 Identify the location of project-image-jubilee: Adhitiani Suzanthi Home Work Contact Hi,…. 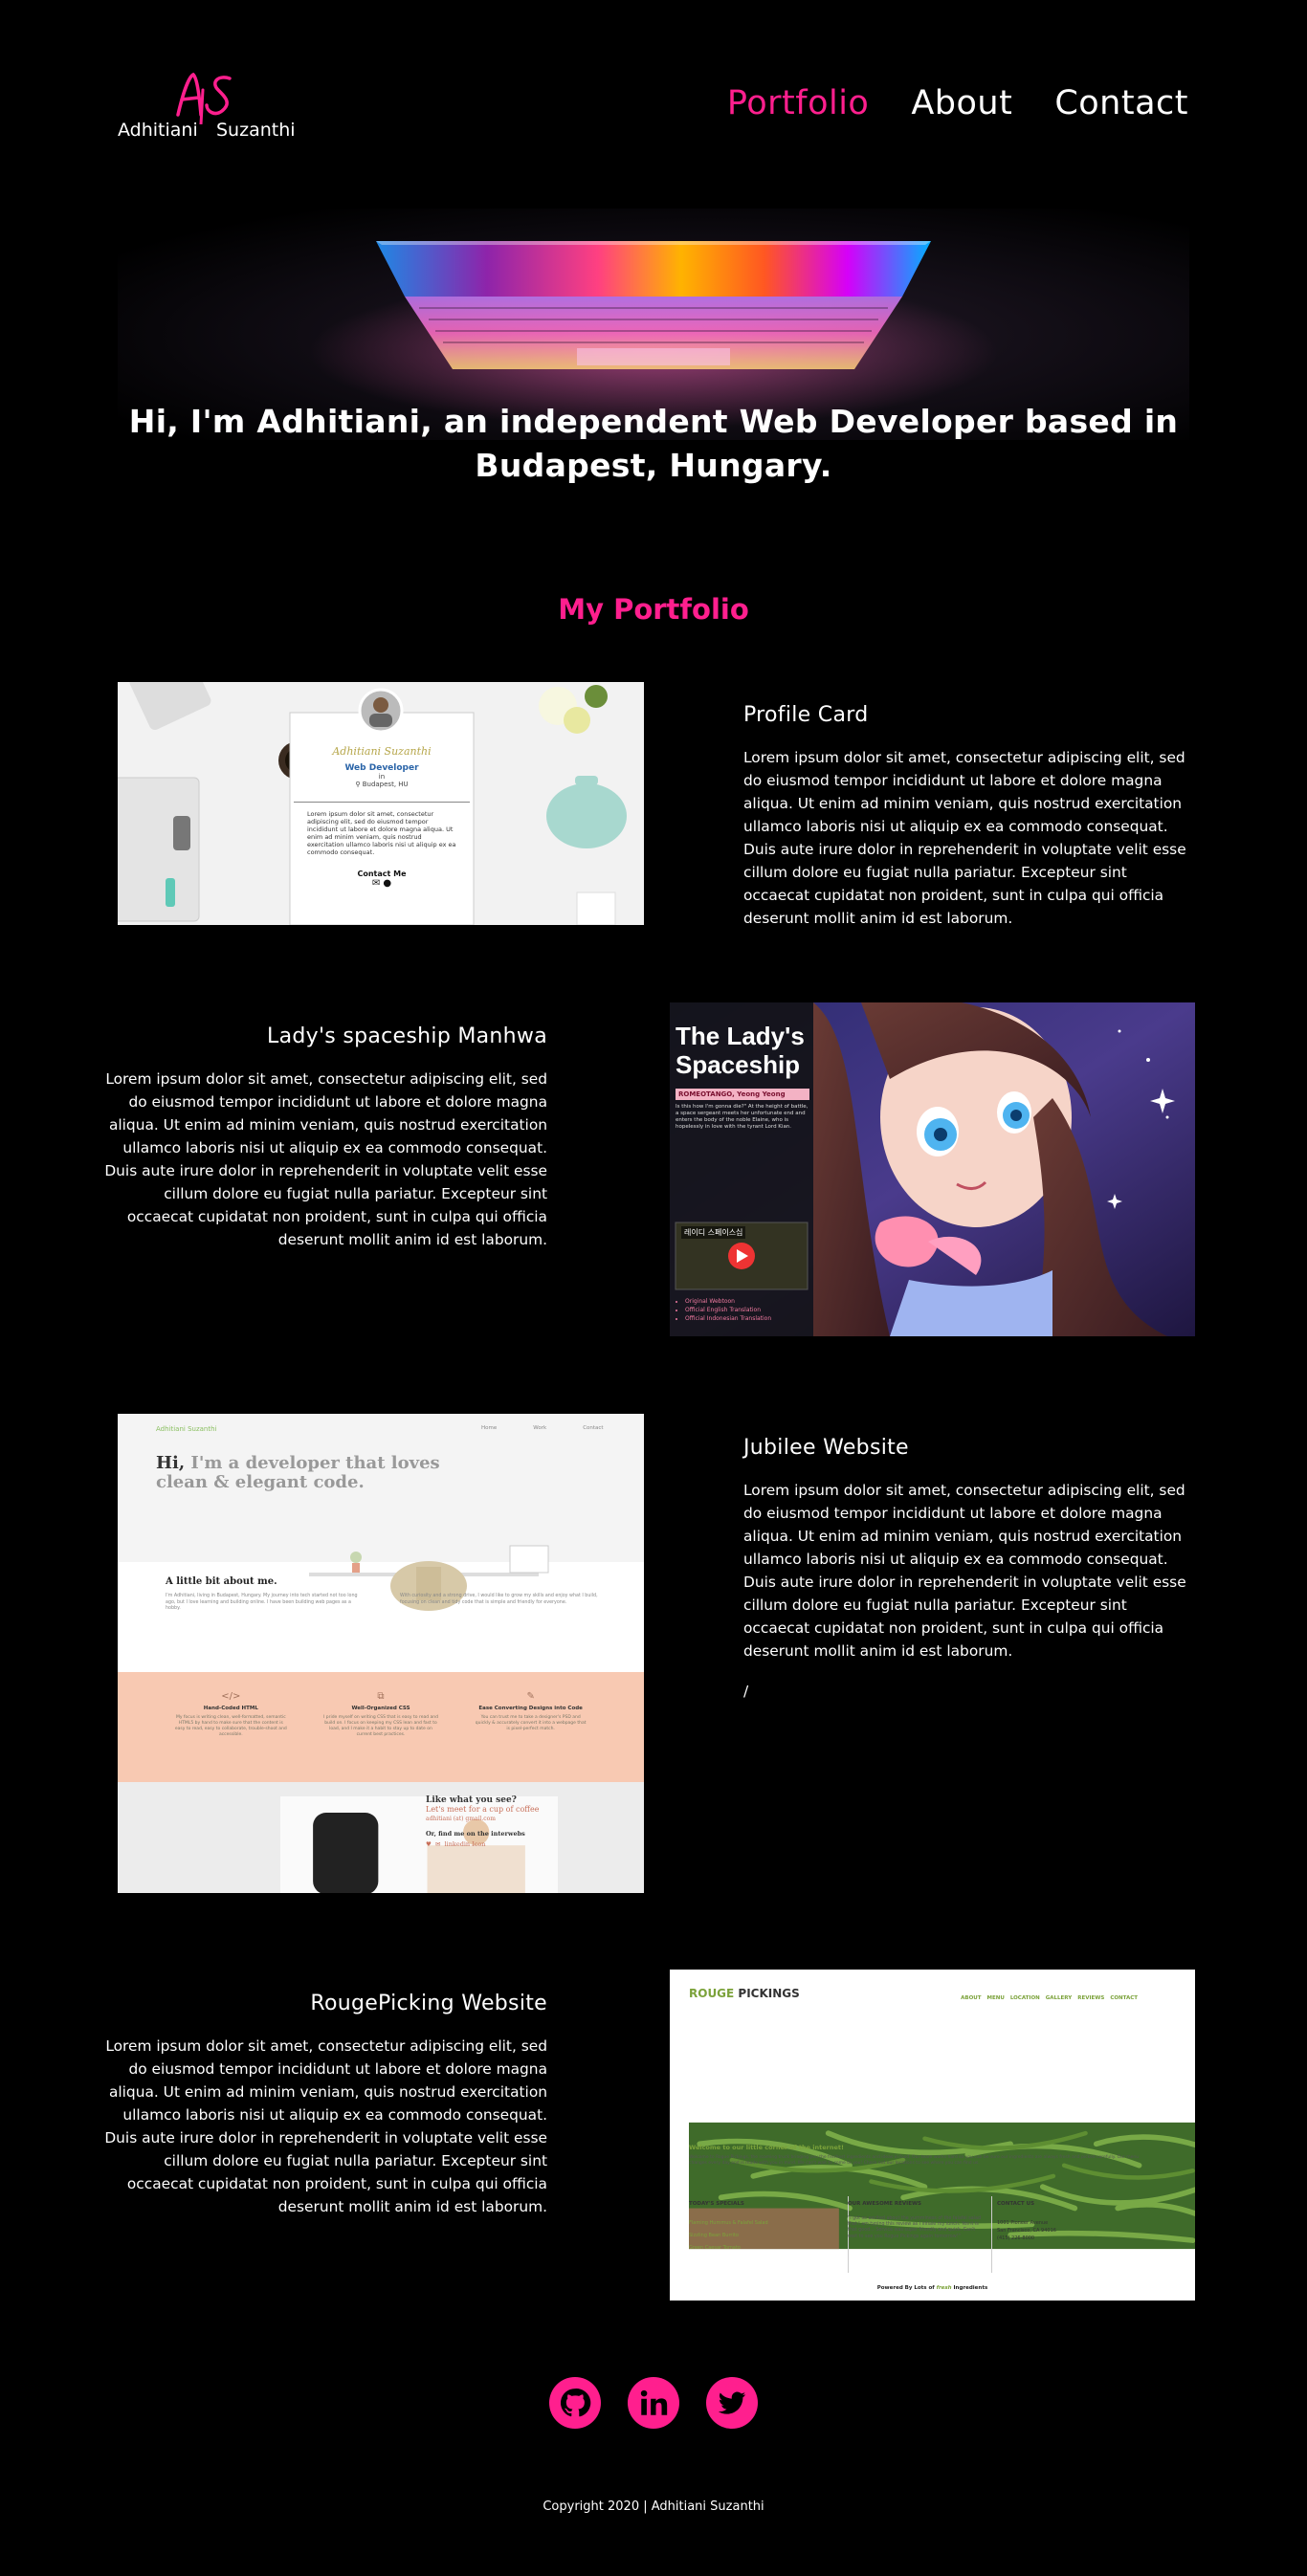
(381, 1653).